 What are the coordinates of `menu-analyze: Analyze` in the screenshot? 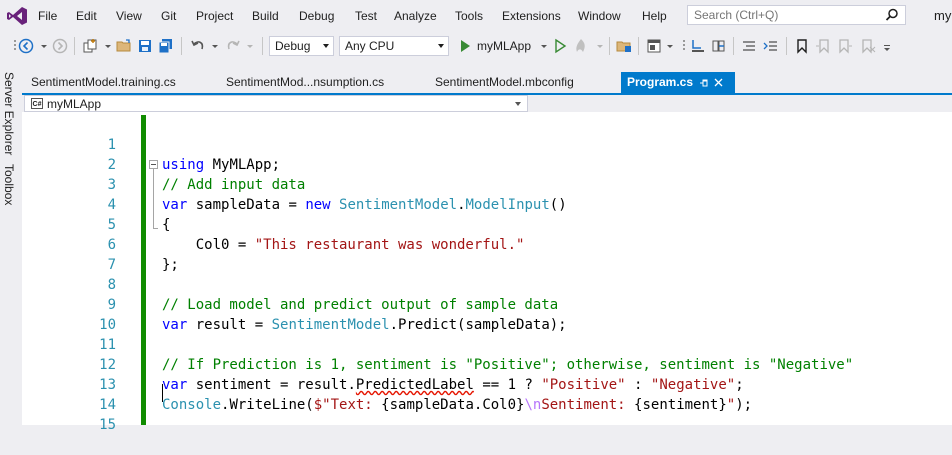 It's located at (415, 16).